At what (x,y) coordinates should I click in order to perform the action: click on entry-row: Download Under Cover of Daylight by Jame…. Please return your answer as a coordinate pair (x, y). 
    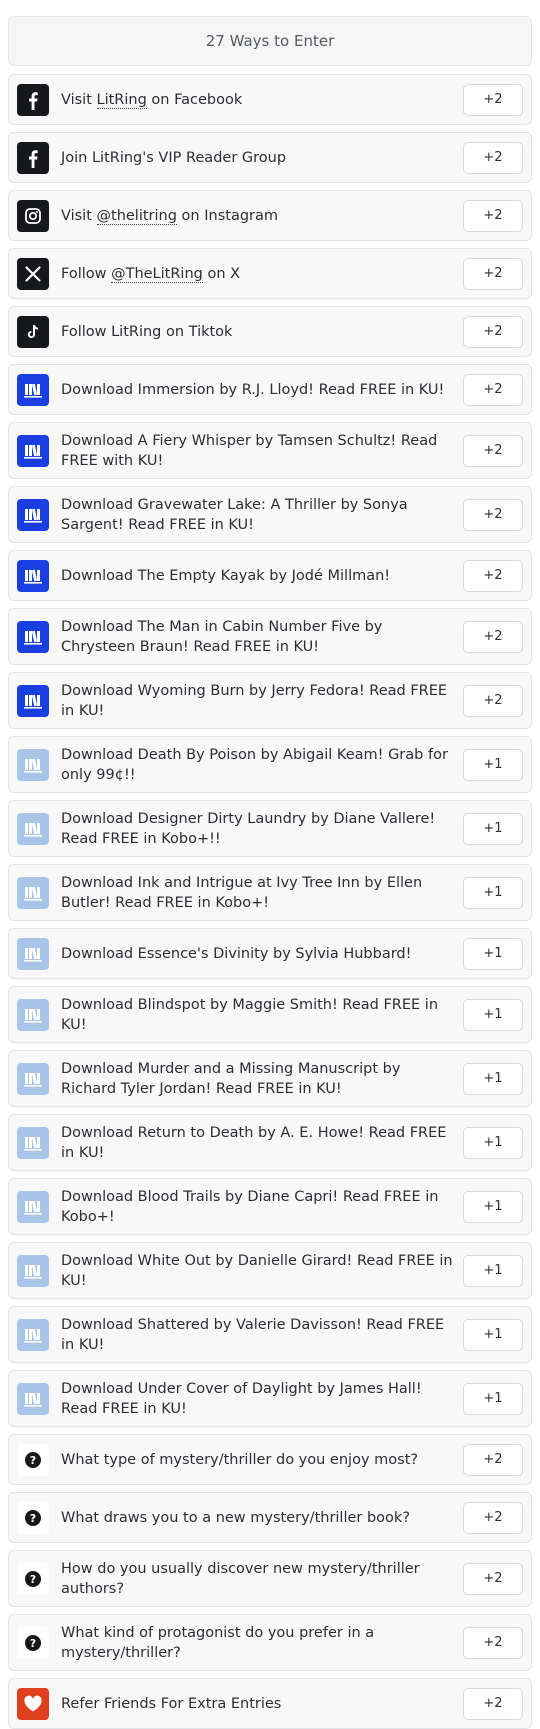
    Looking at the image, I should click on (270, 1398).